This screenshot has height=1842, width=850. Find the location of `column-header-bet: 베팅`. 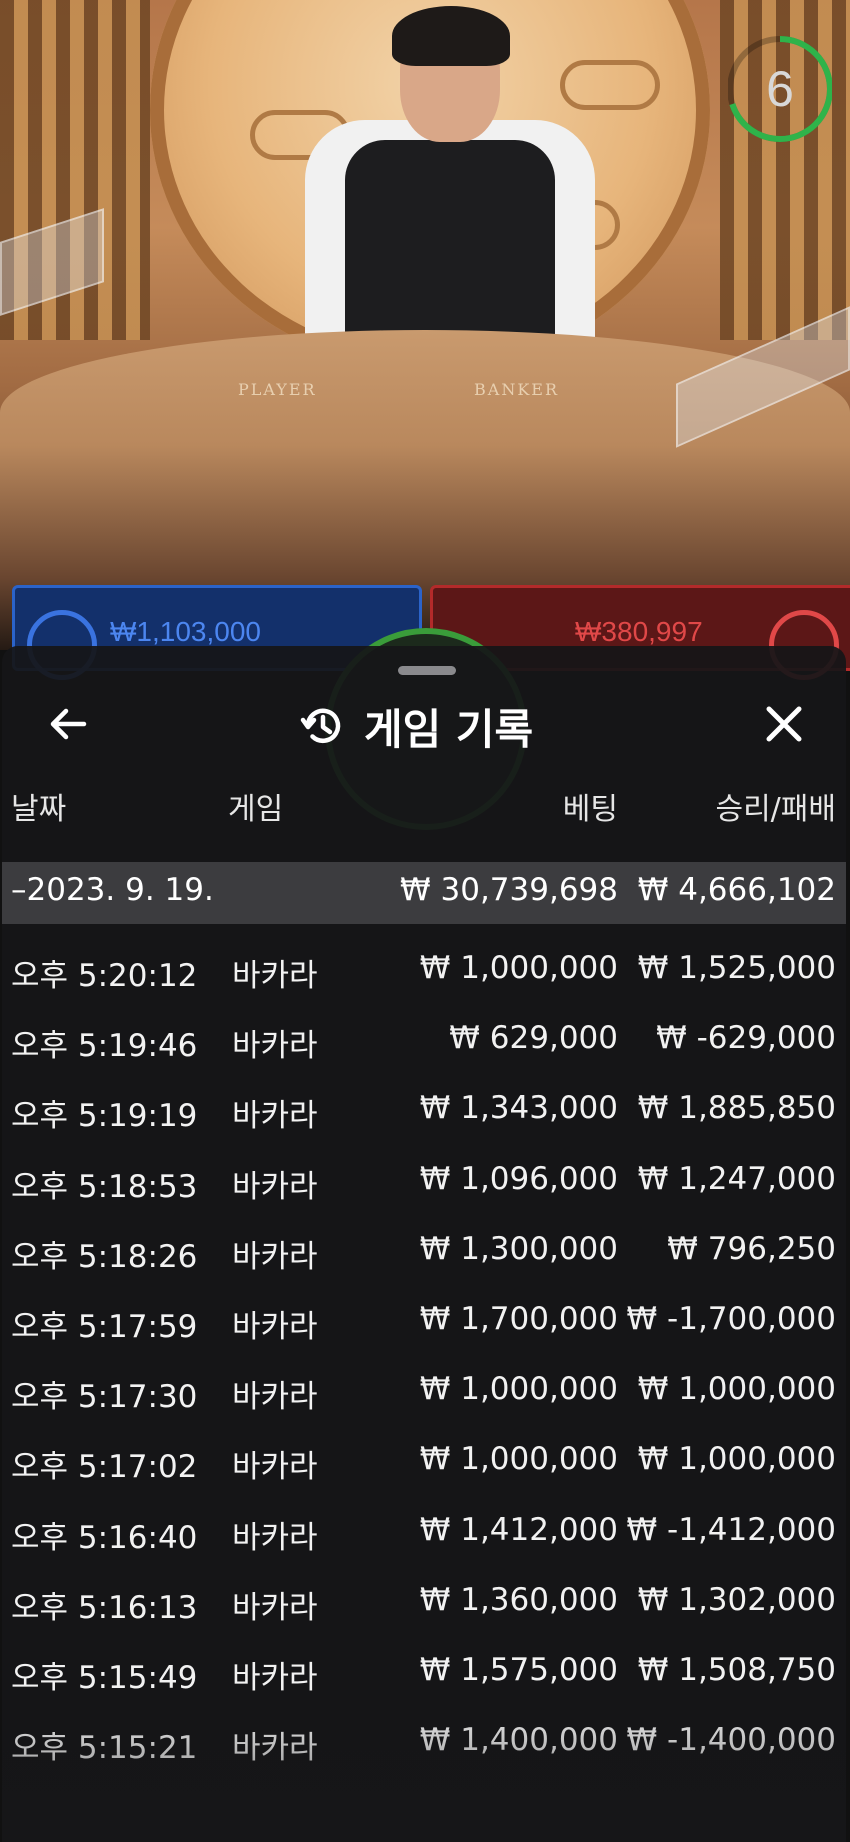

column-header-bet: 베팅 is located at coordinates (590, 809).